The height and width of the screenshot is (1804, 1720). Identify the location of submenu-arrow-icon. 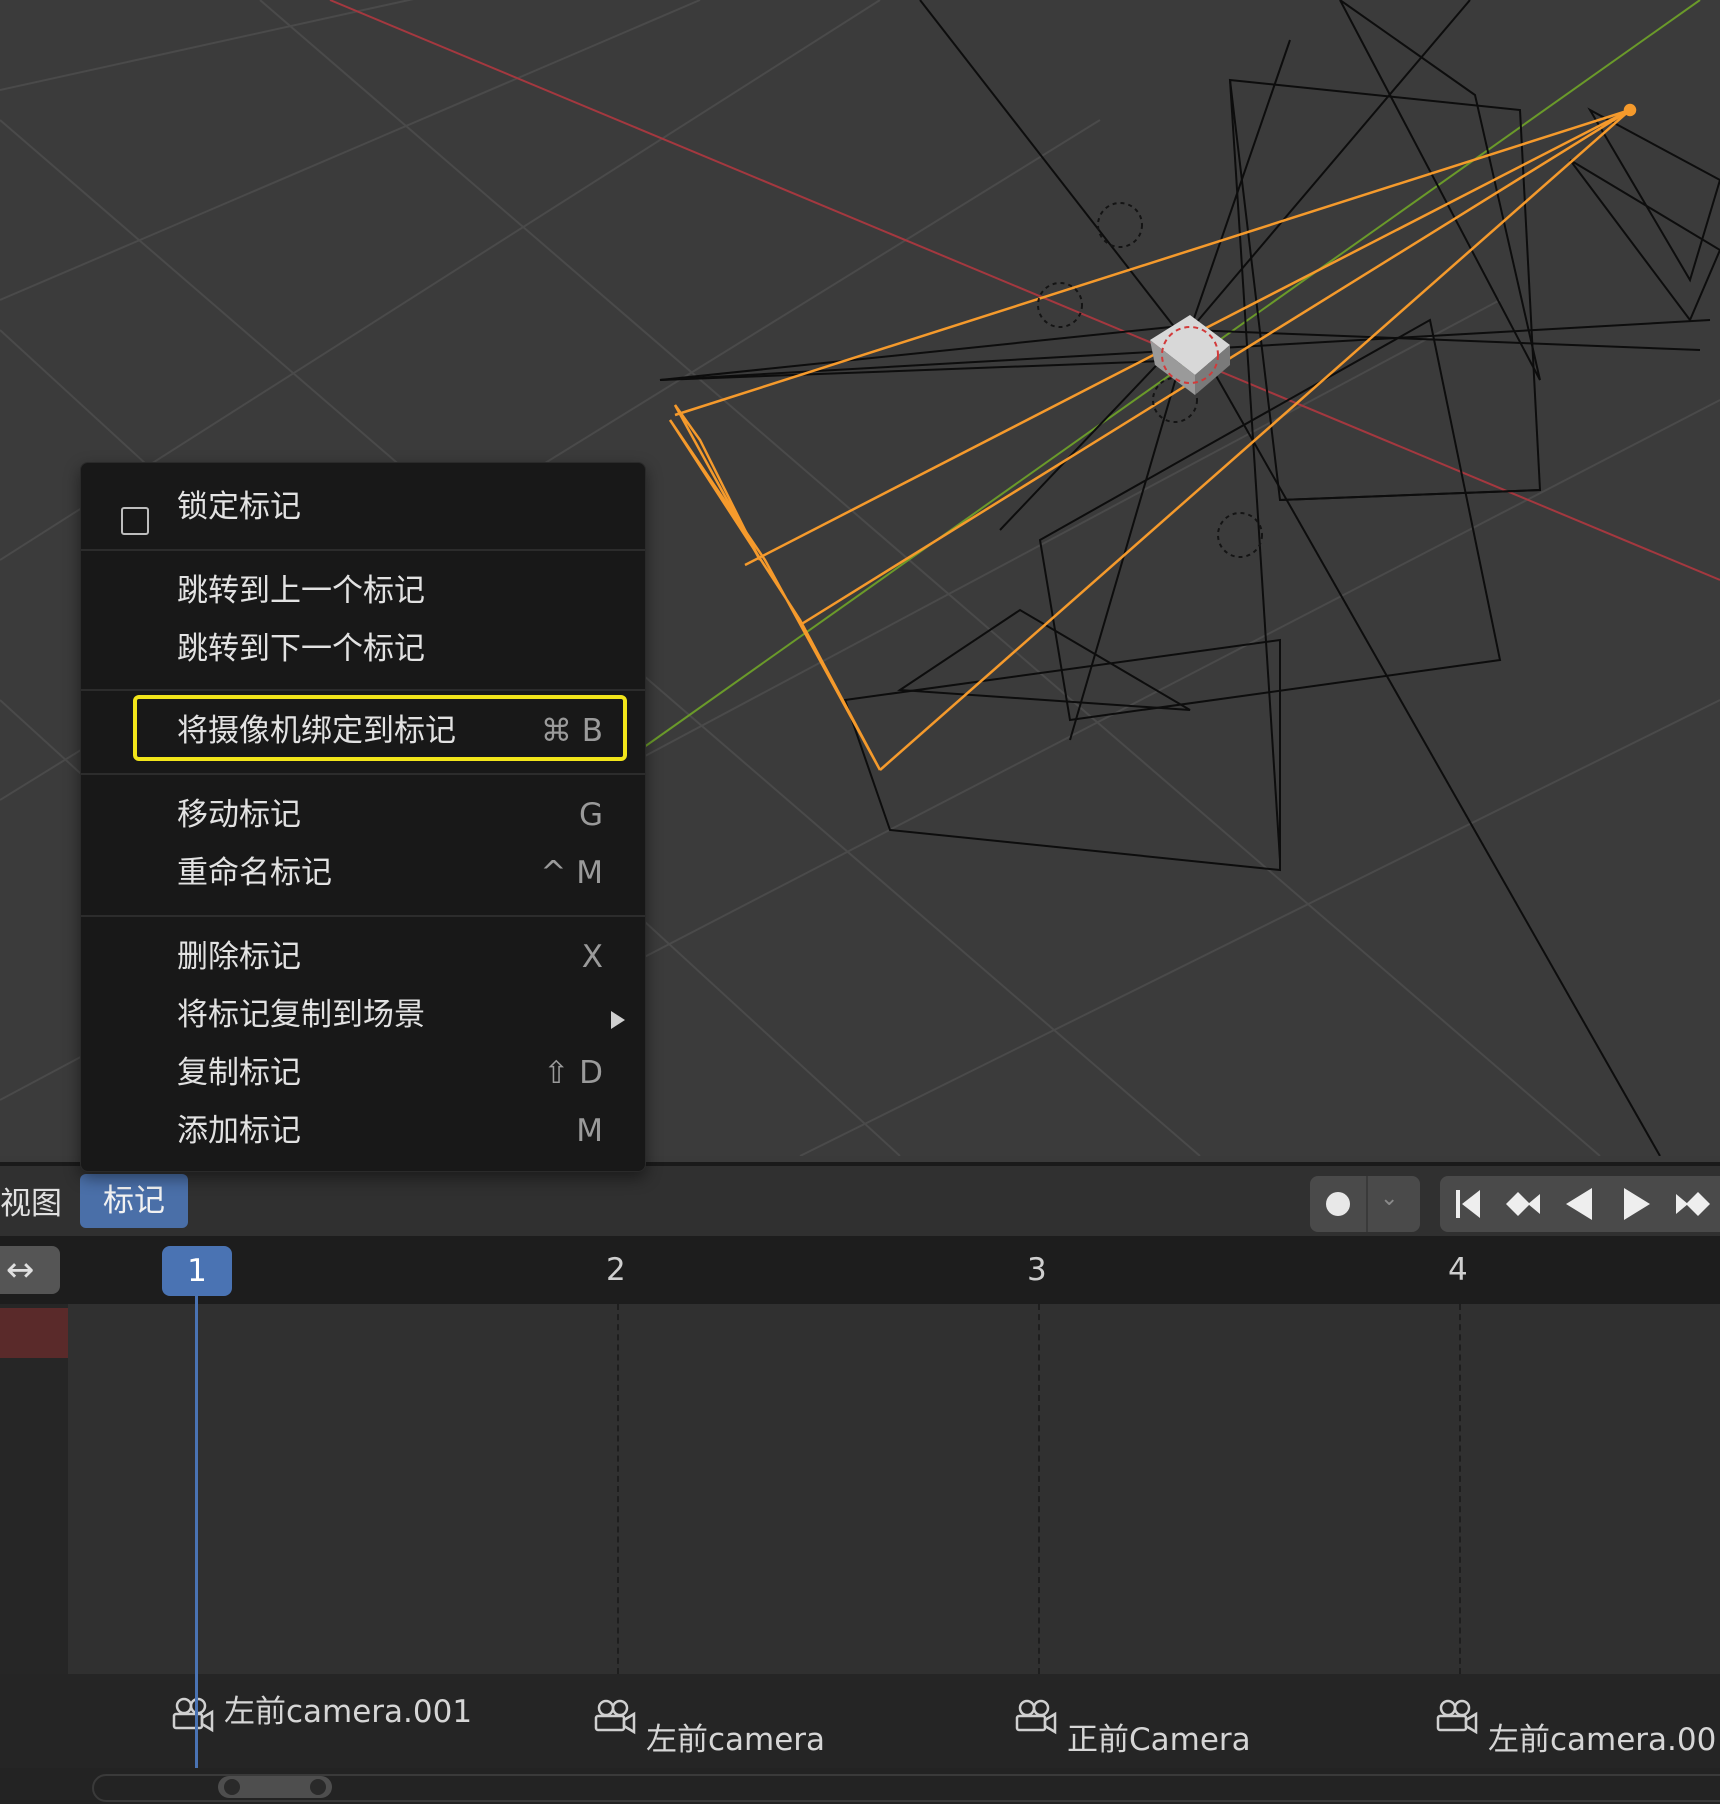
(618, 1020).